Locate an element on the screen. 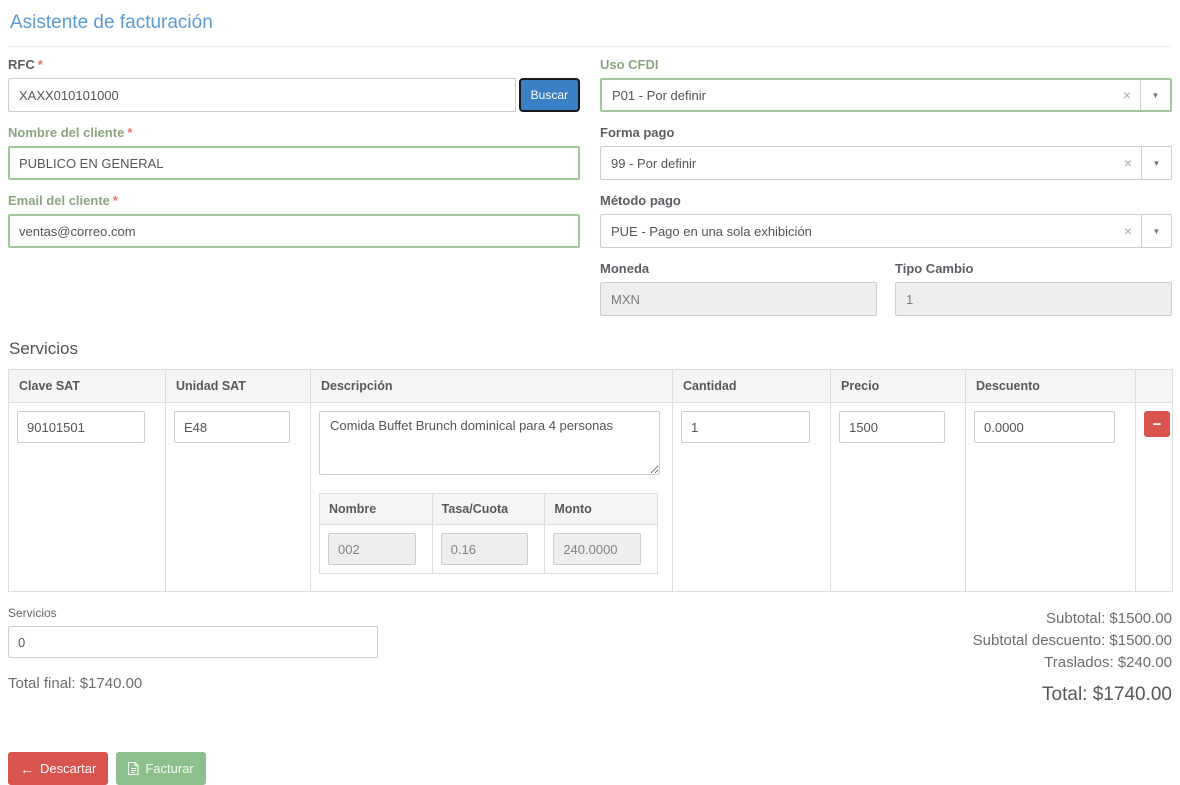 The height and width of the screenshot is (785, 1180). rfc-label: RFC * is located at coordinates (294, 64).